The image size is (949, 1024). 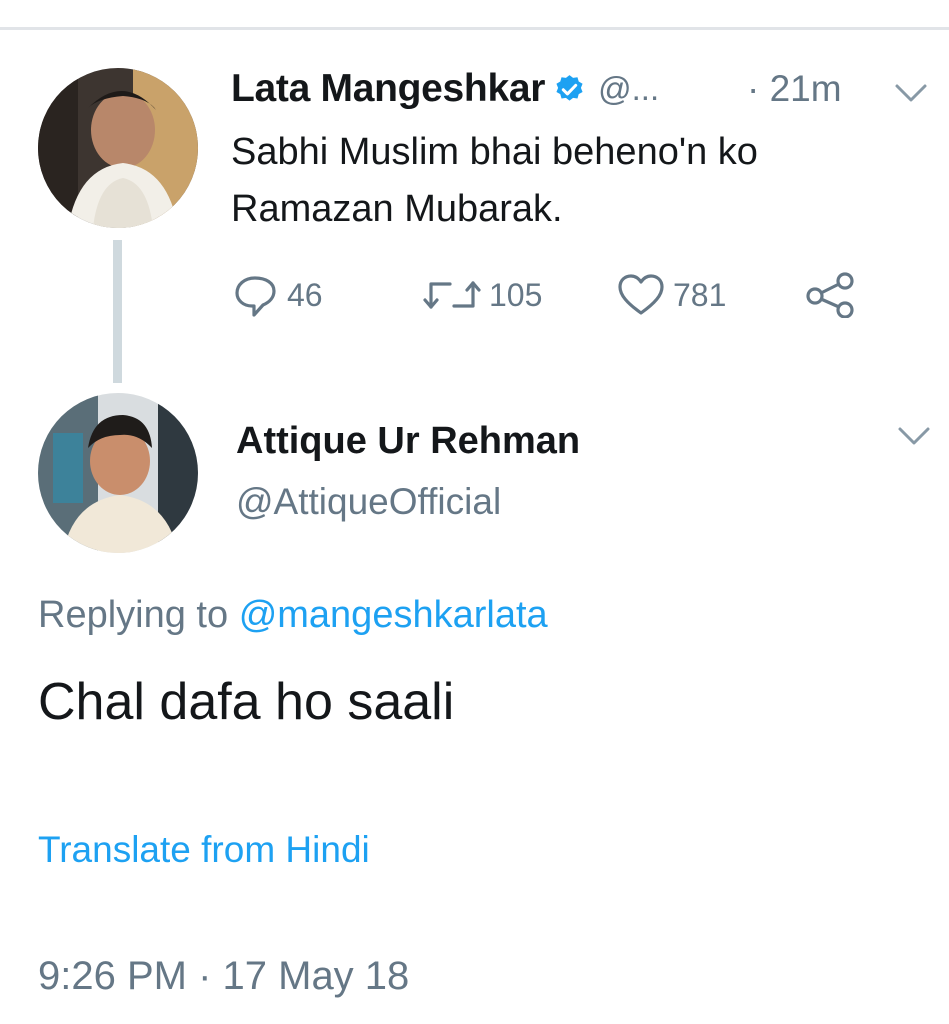 What do you see at coordinates (305, 294) in the screenshot?
I see `reply-count: 46` at bounding box center [305, 294].